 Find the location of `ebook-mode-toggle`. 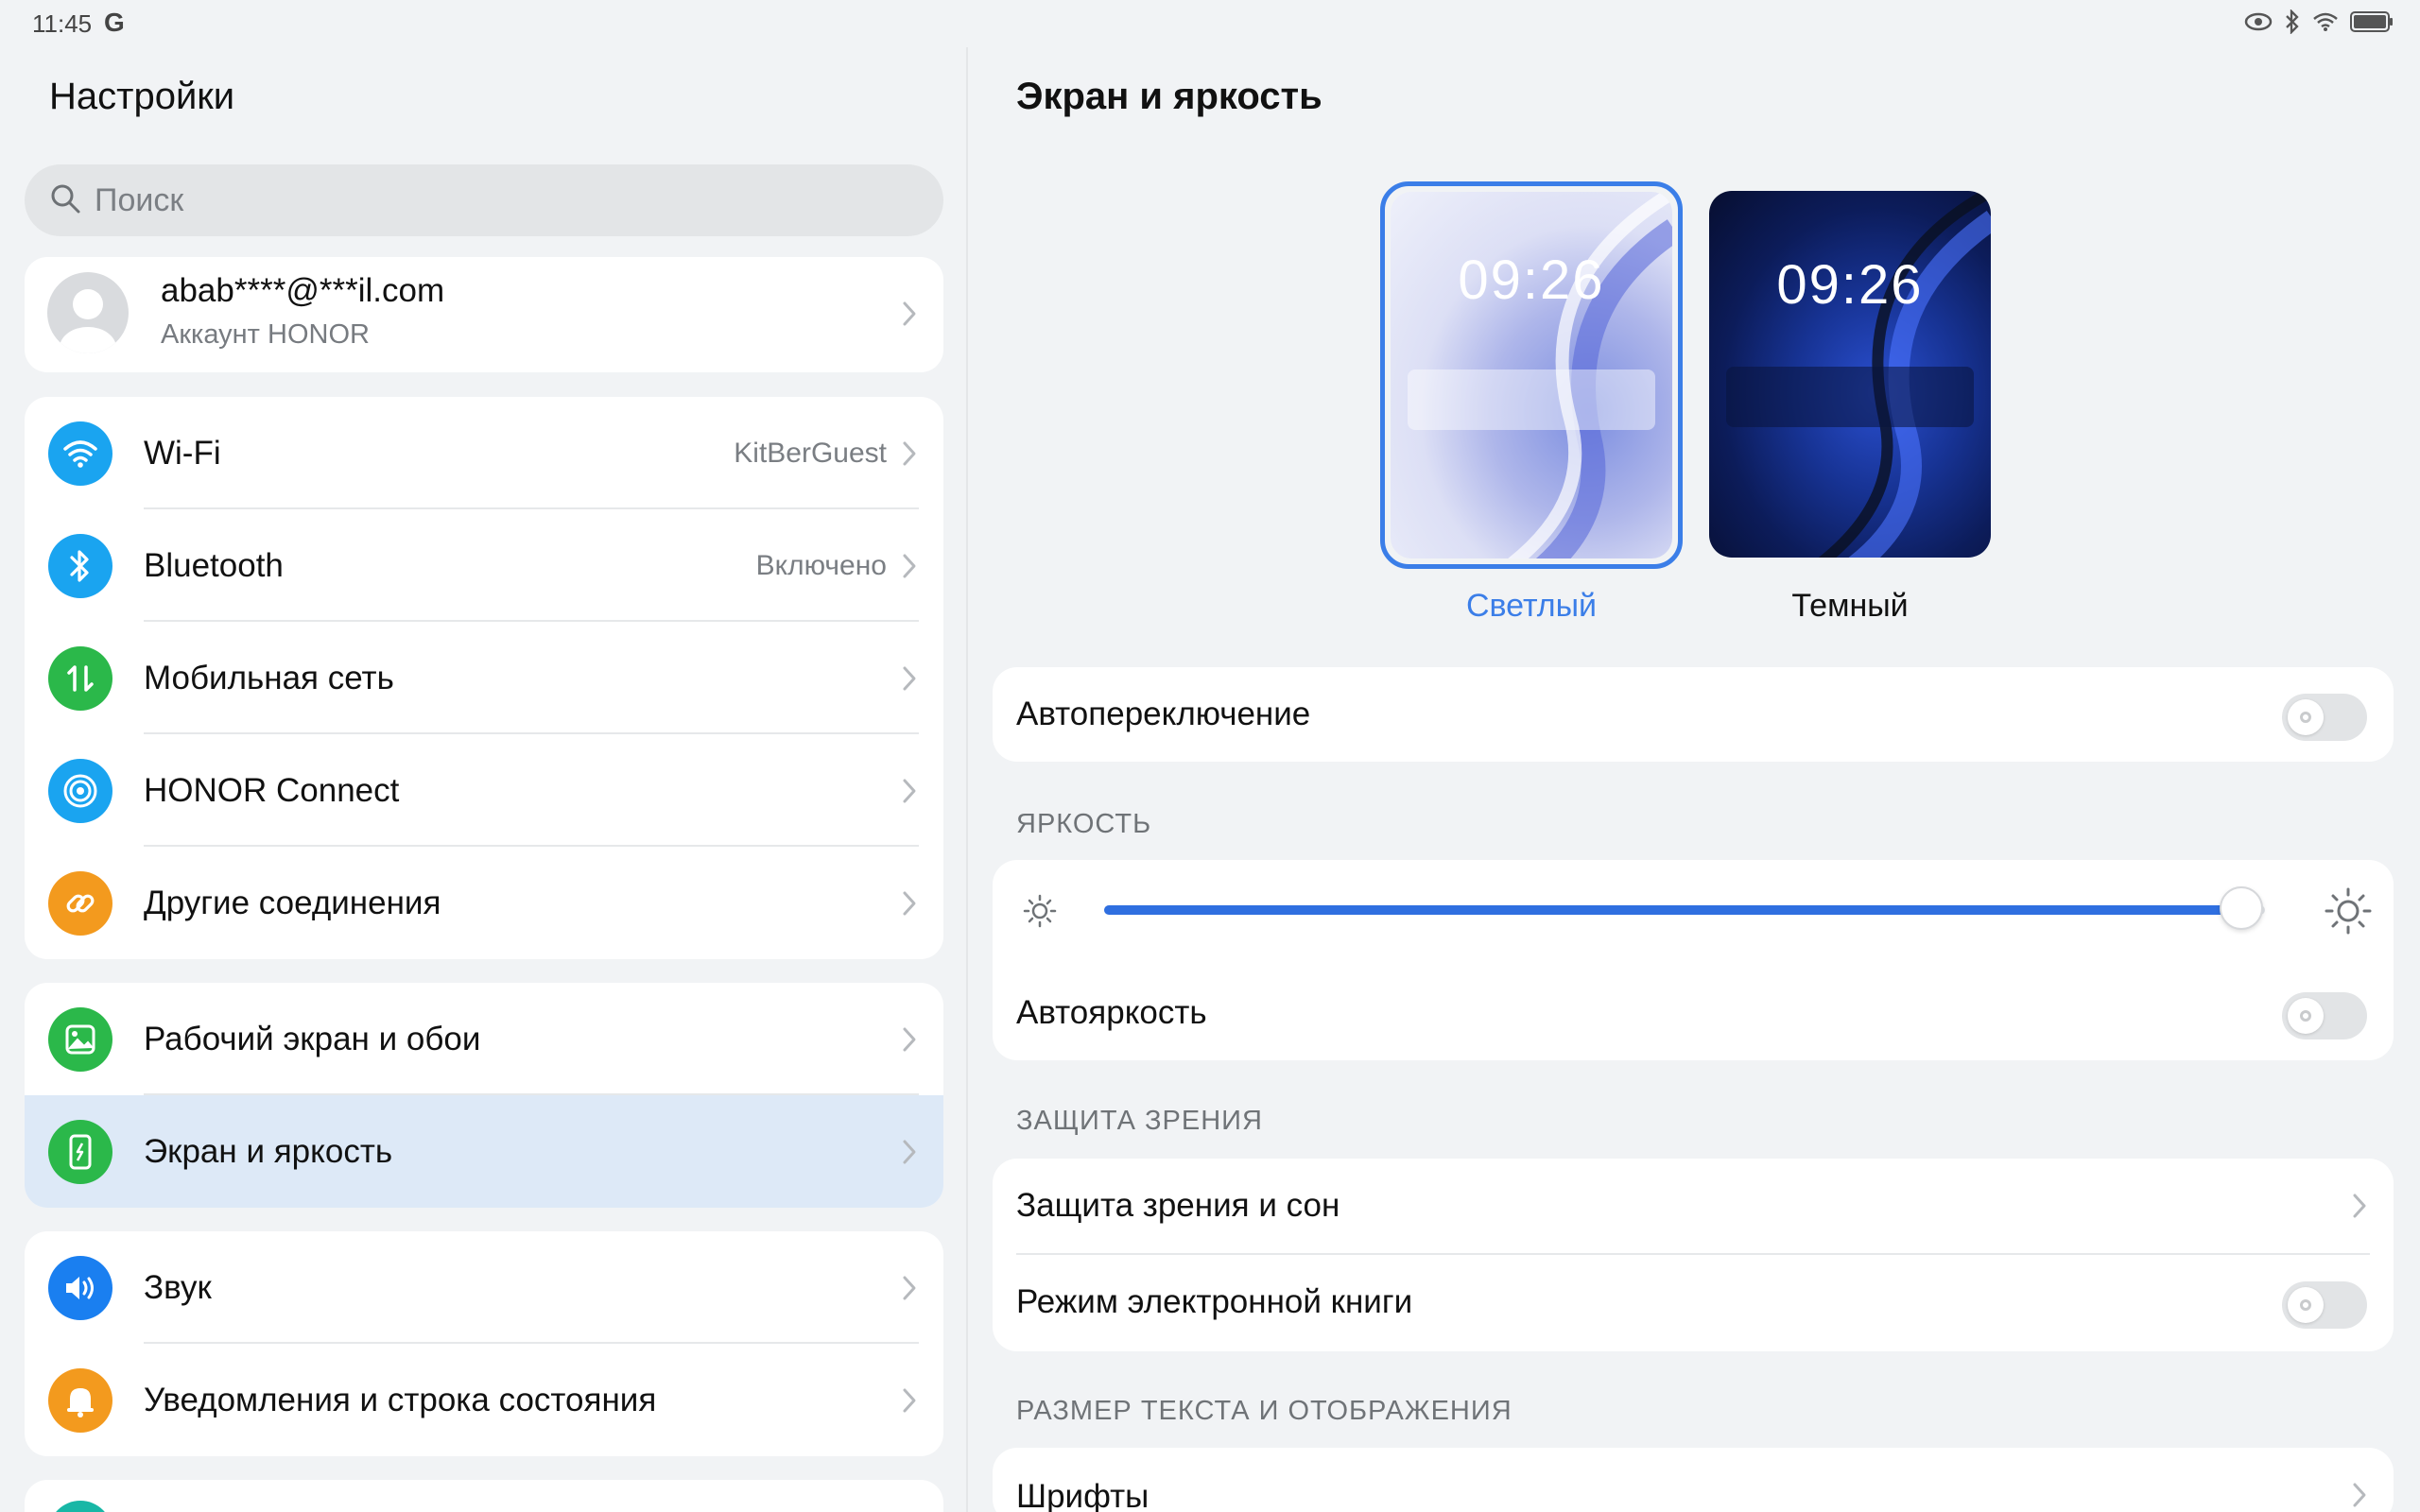

ebook-mode-toggle is located at coordinates (2324, 1305).